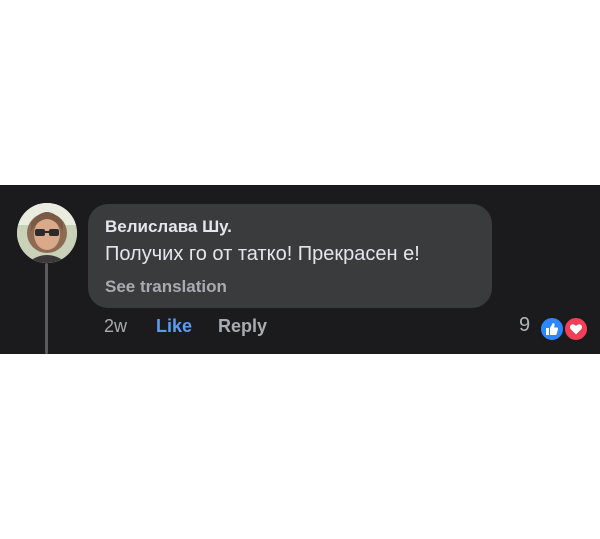  What do you see at coordinates (174, 327) in the screenshot?
I see `like-button: Like` at bounding box center [174, 327].